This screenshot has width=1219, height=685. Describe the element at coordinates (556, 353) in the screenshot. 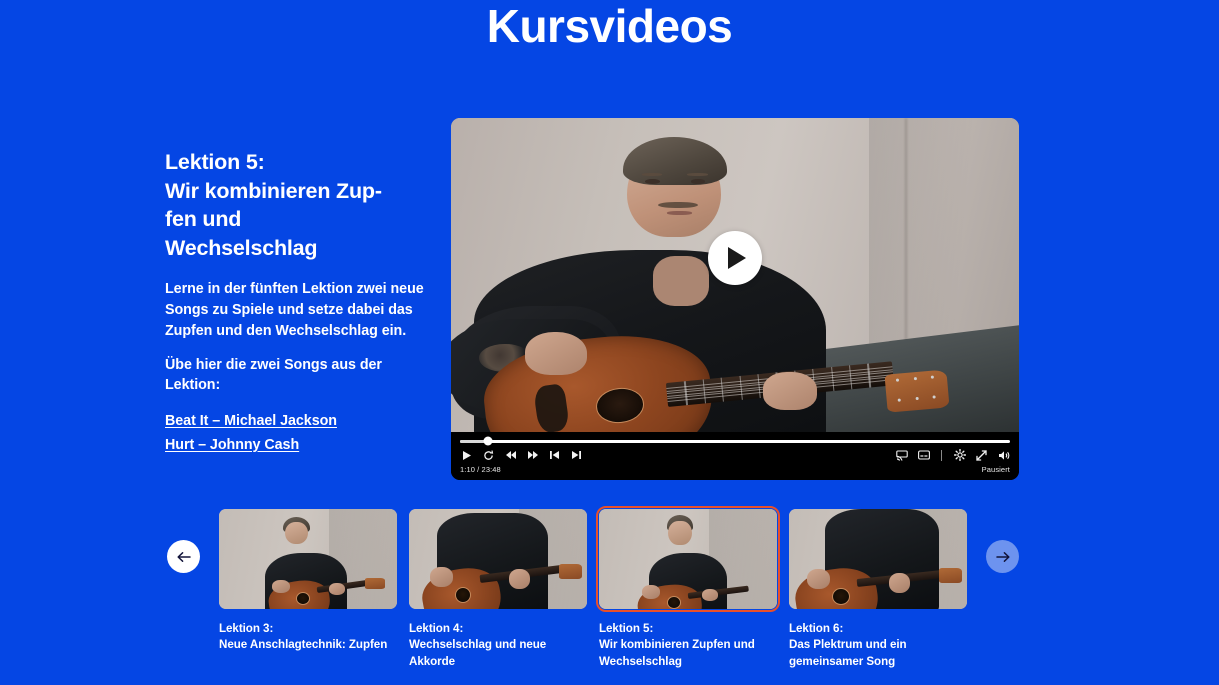

I see `instructor-strumming-hand` at that location.